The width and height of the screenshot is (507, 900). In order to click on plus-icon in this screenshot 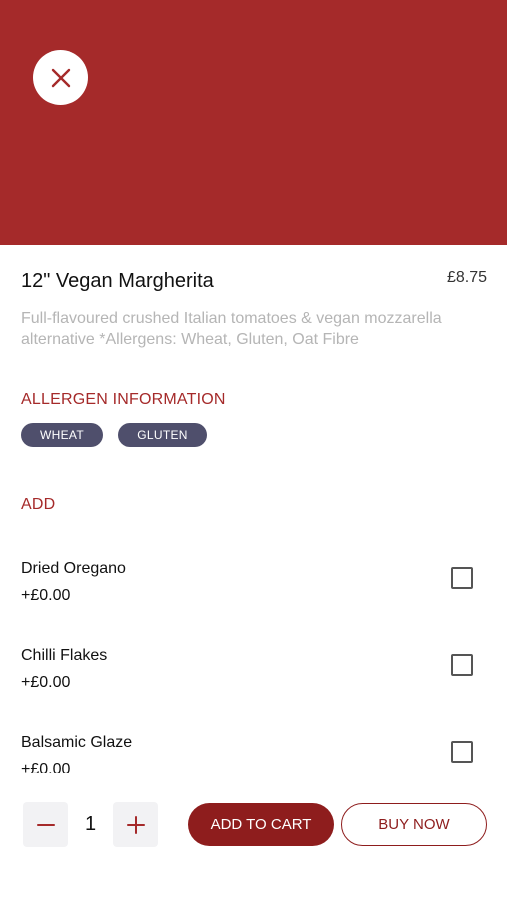, I will do `click(135, 824)`.